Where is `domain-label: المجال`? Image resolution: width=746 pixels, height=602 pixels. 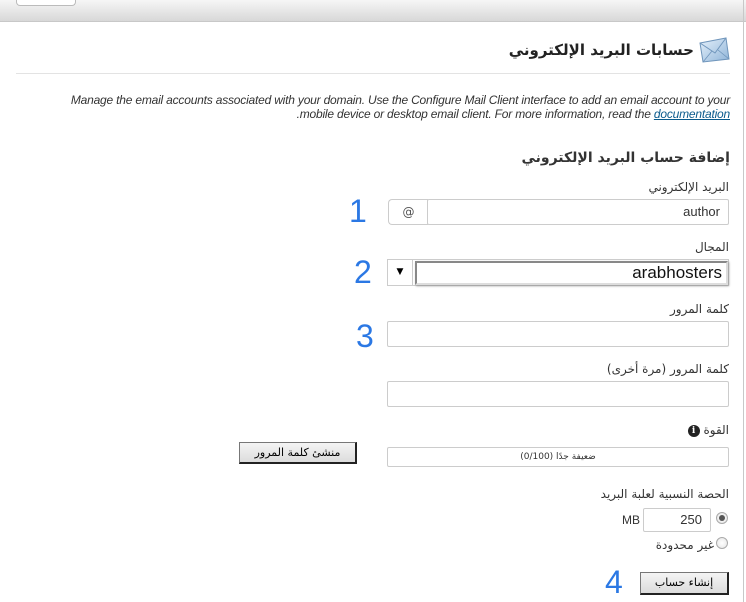 domain-label: المجال is located at coordinates (711, 247).